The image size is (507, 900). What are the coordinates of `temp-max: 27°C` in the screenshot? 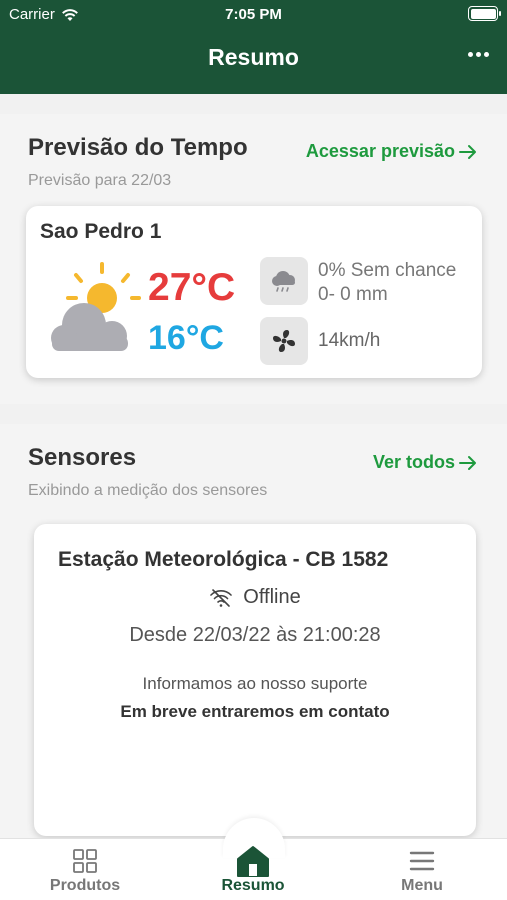 It's located at (192, 287).